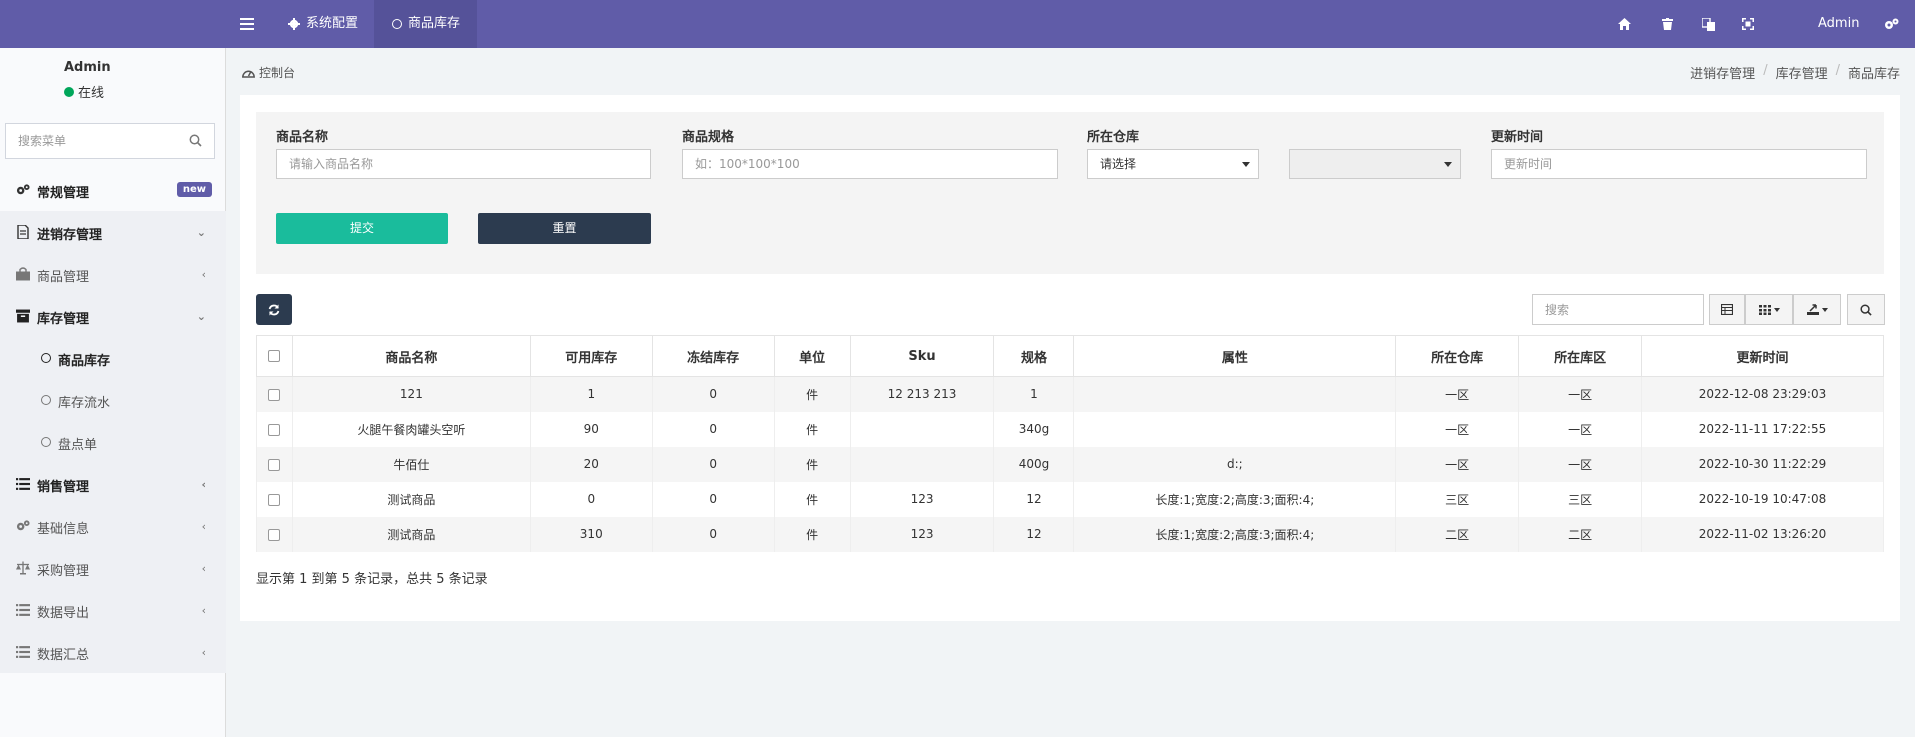 This screenshot has width=1915, height=737. Describe the element at coordinates (922, 356) in the screenshot. I see `column-header: Sku` at that location.